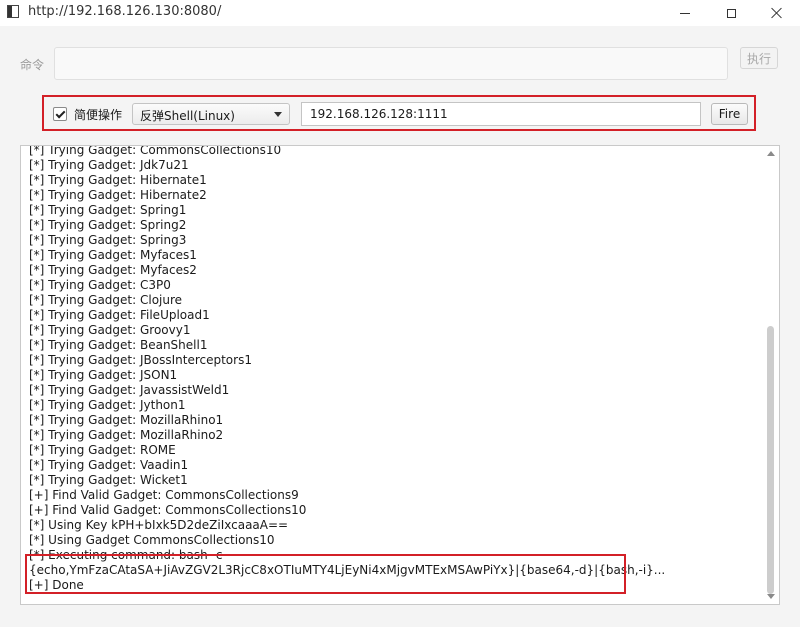  What do you see at coordinates (140, 360) in the screenshot?
I see `log-line: [*] Trying Gadget: JBossInterceptors1` at bounding box center [140, 360].